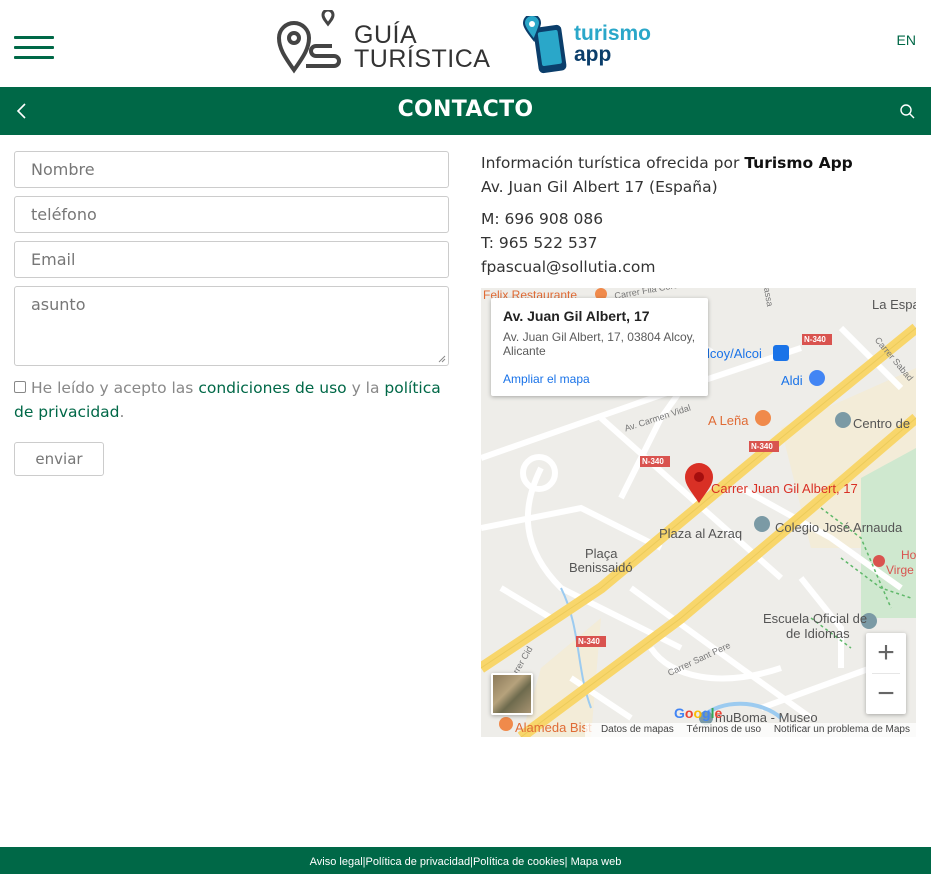 Image resolution: width=931 pixels, height=874 pixels. Describe the element at coordinates (589, 641) in the screenshot. I see `road-badge-4: N-340` at that location.